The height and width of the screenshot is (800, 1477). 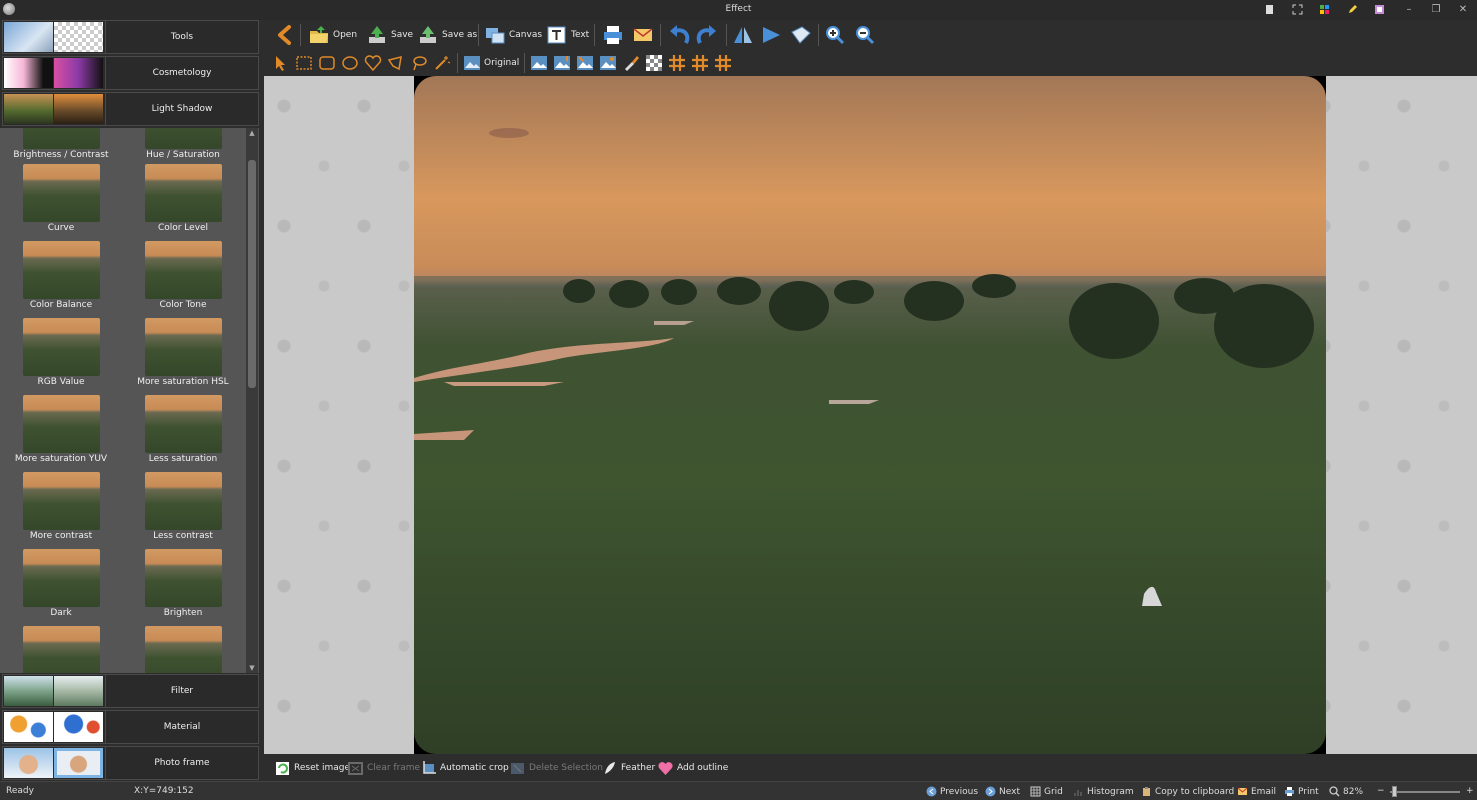 I want to click on back-button, so click(x=286, y=35).